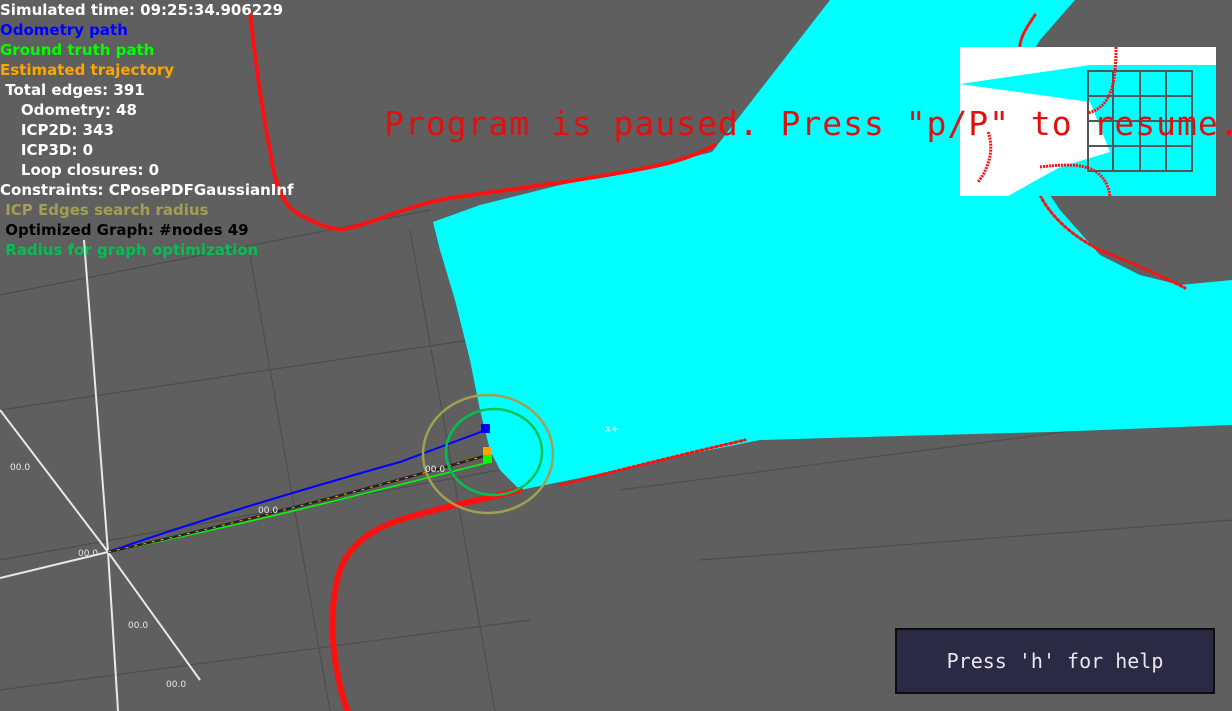  What do you see at coordinates (77, 50) in the screenshot?
I see `legend-ground-truth-path: Ground truth path` at bounding box center [77, 50].